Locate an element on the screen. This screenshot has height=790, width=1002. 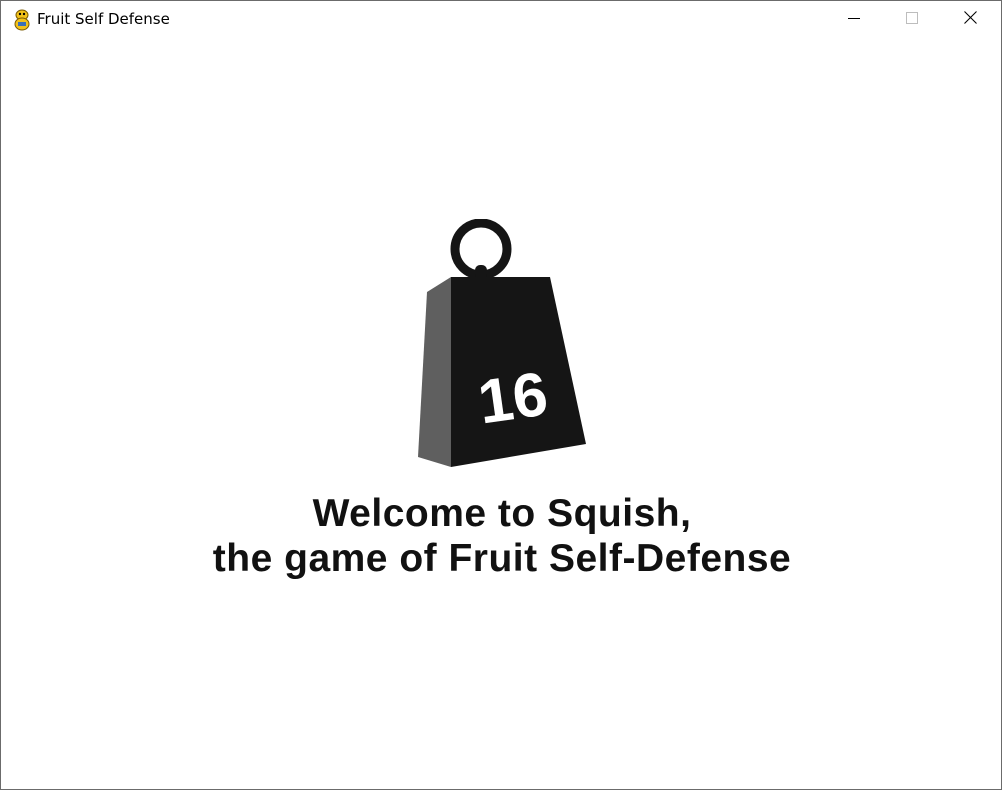
maximize-icon is located at coordinates (912, 20).